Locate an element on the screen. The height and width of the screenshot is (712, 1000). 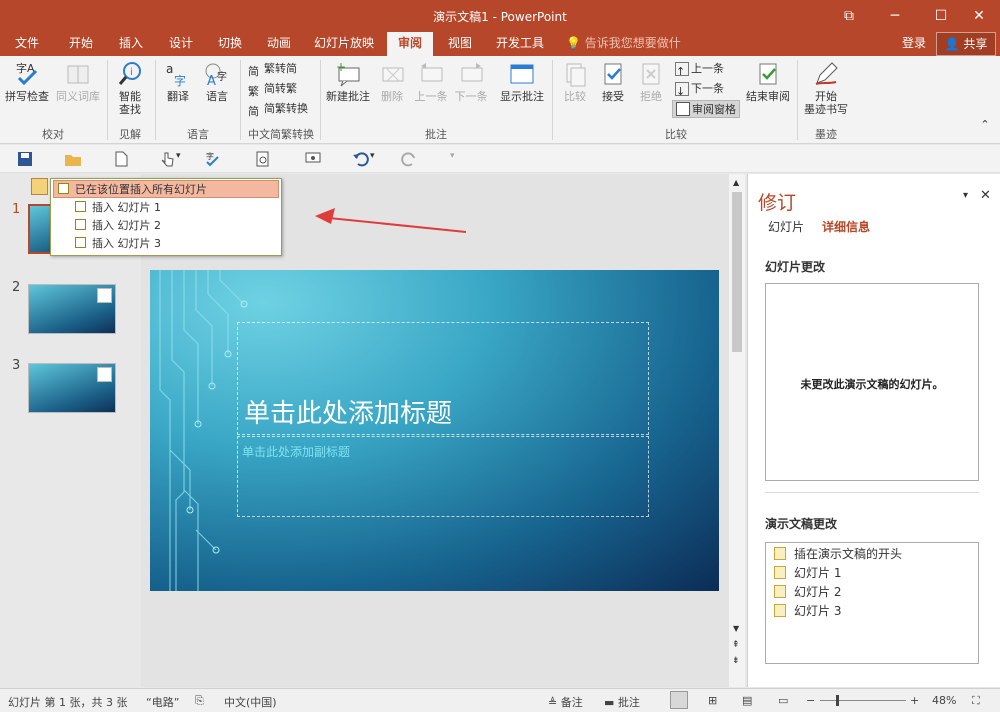
trad-to-simp-button: 简繁转简 is located at coordinates (272, 69).